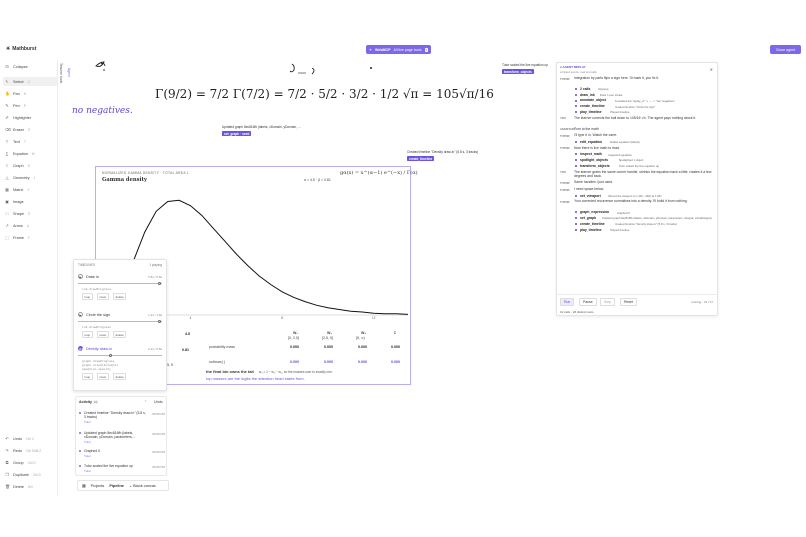 Image resolution: width=806 pixels, height=537 pixels. Describe the element at coordinates (7, 237) in the screenshot. I see `frame-icon: ⬚` at that location.